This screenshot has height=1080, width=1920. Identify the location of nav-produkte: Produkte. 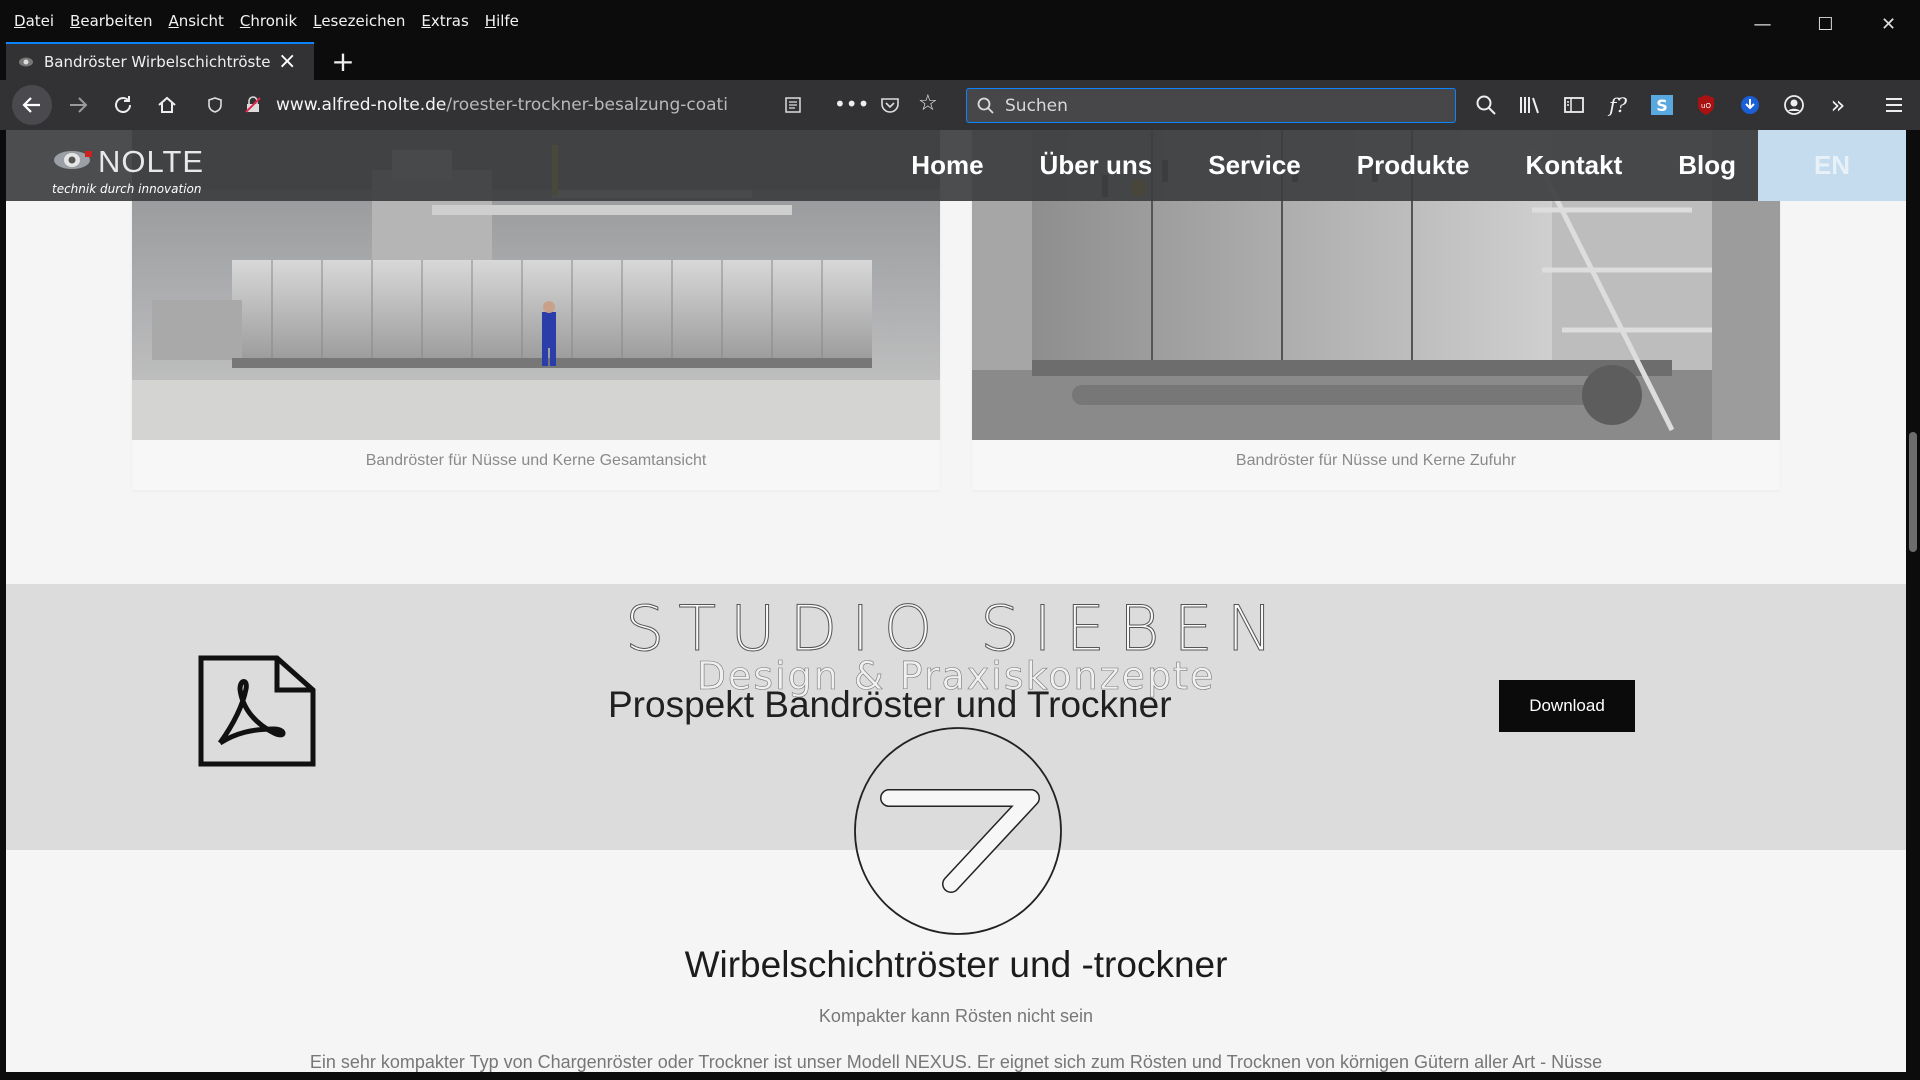
(1413, 165).